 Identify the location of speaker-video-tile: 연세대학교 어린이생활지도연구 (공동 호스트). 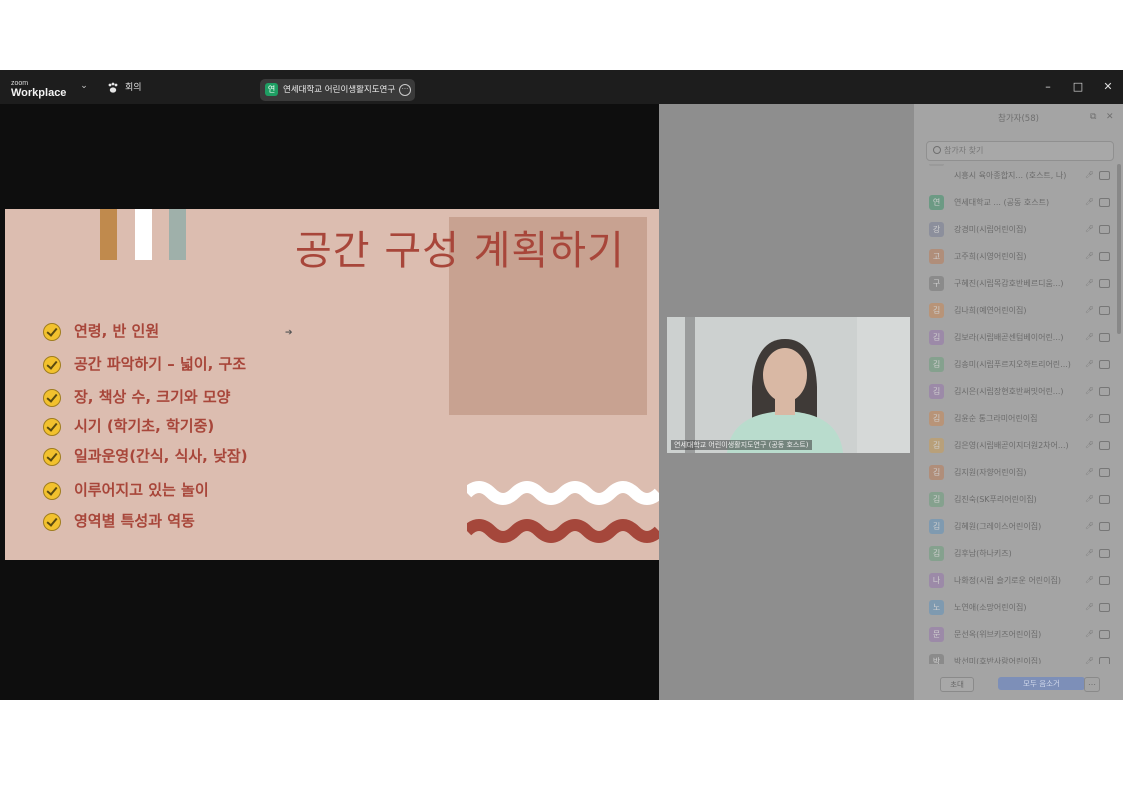
(788, 385).